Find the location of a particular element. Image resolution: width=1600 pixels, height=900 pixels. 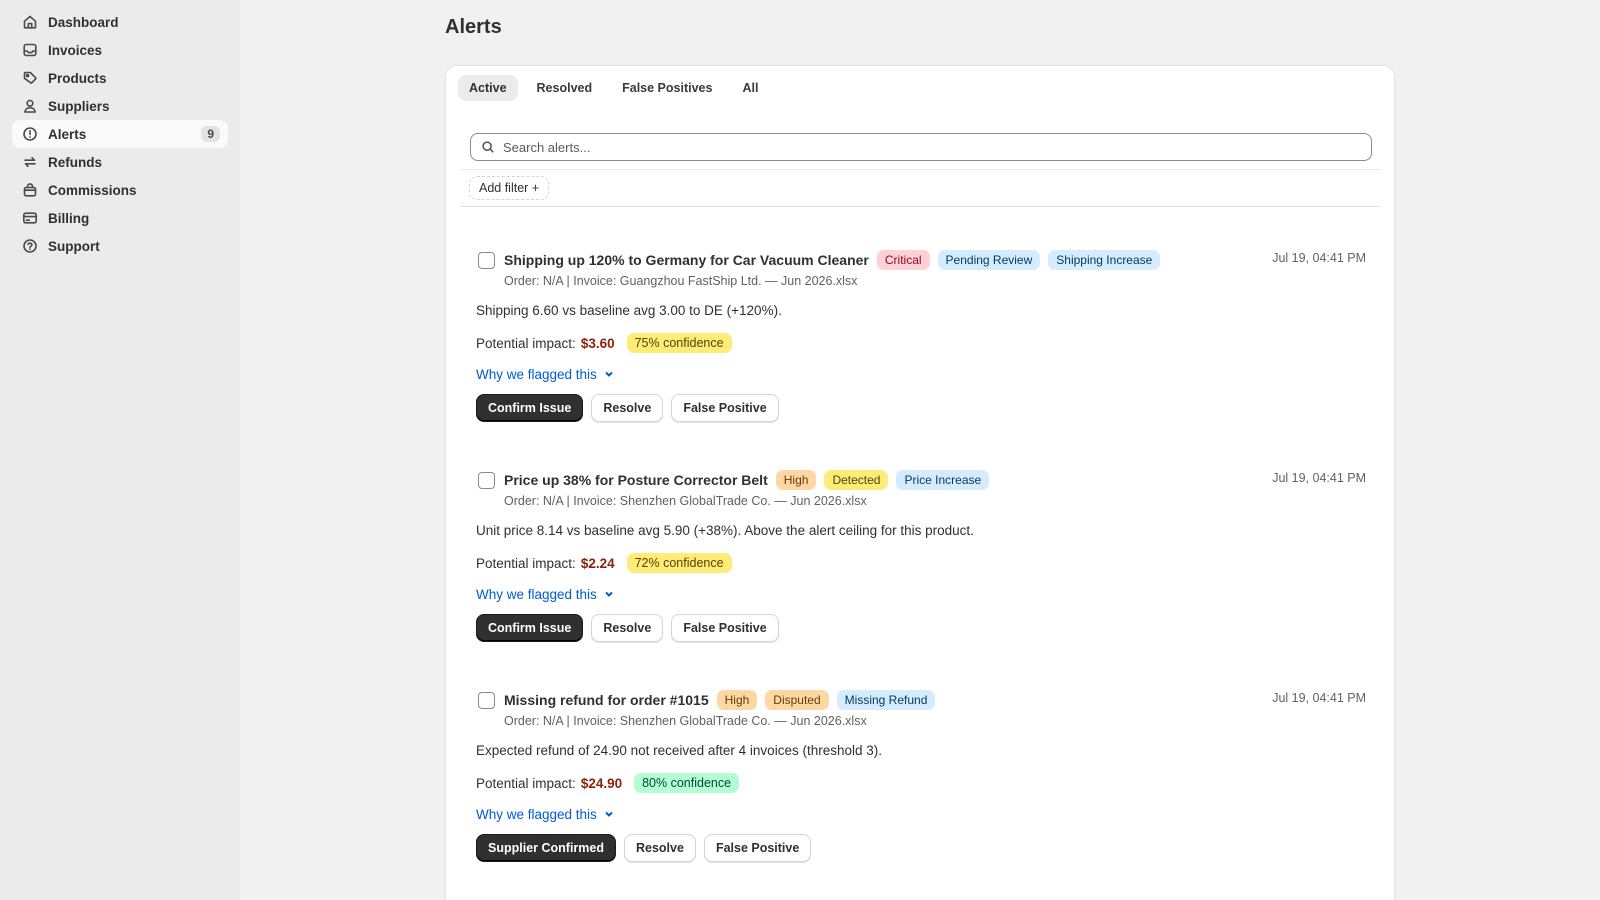

tab-all: All is located at coordinates (750, 88).